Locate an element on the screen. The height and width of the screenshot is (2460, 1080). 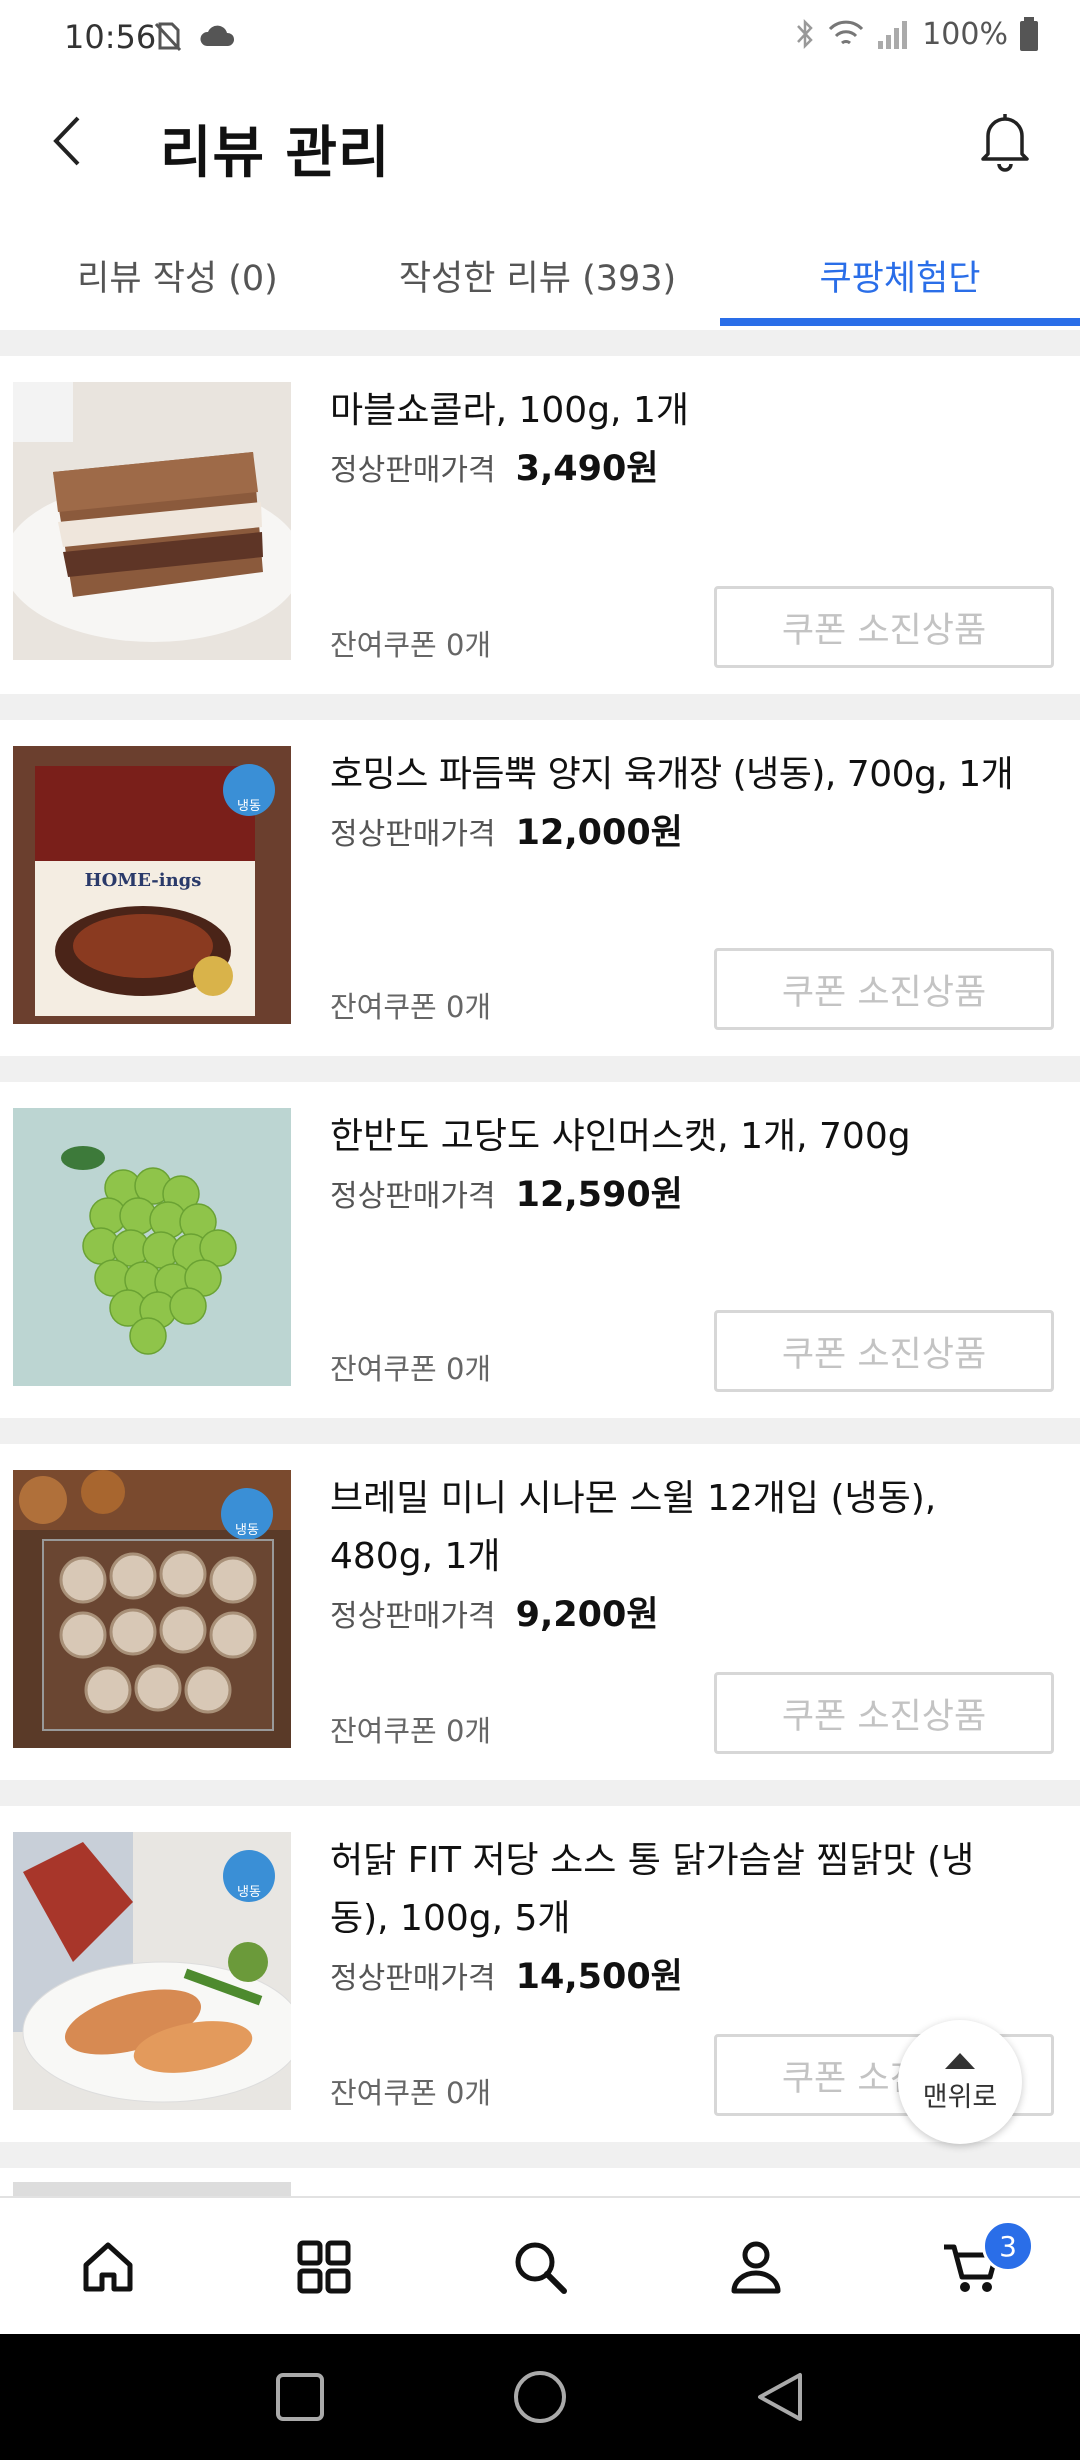
chevron-left-icon is located at coordinates (66, 141).